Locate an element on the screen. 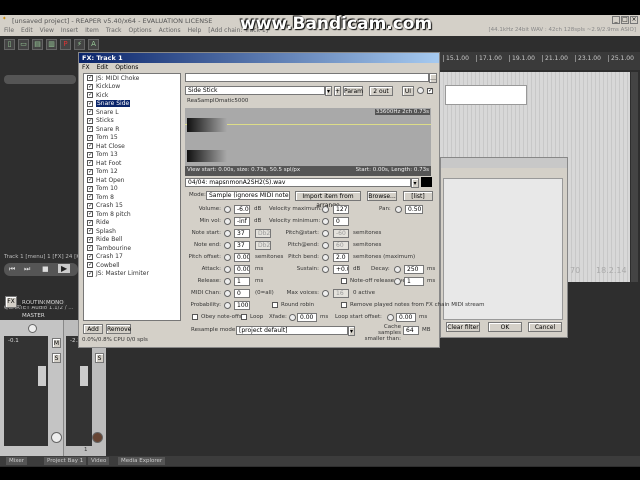 This screenshot has width=640, height=480. bypass-checkbox: ✓ is located at coordinates (430, 91).